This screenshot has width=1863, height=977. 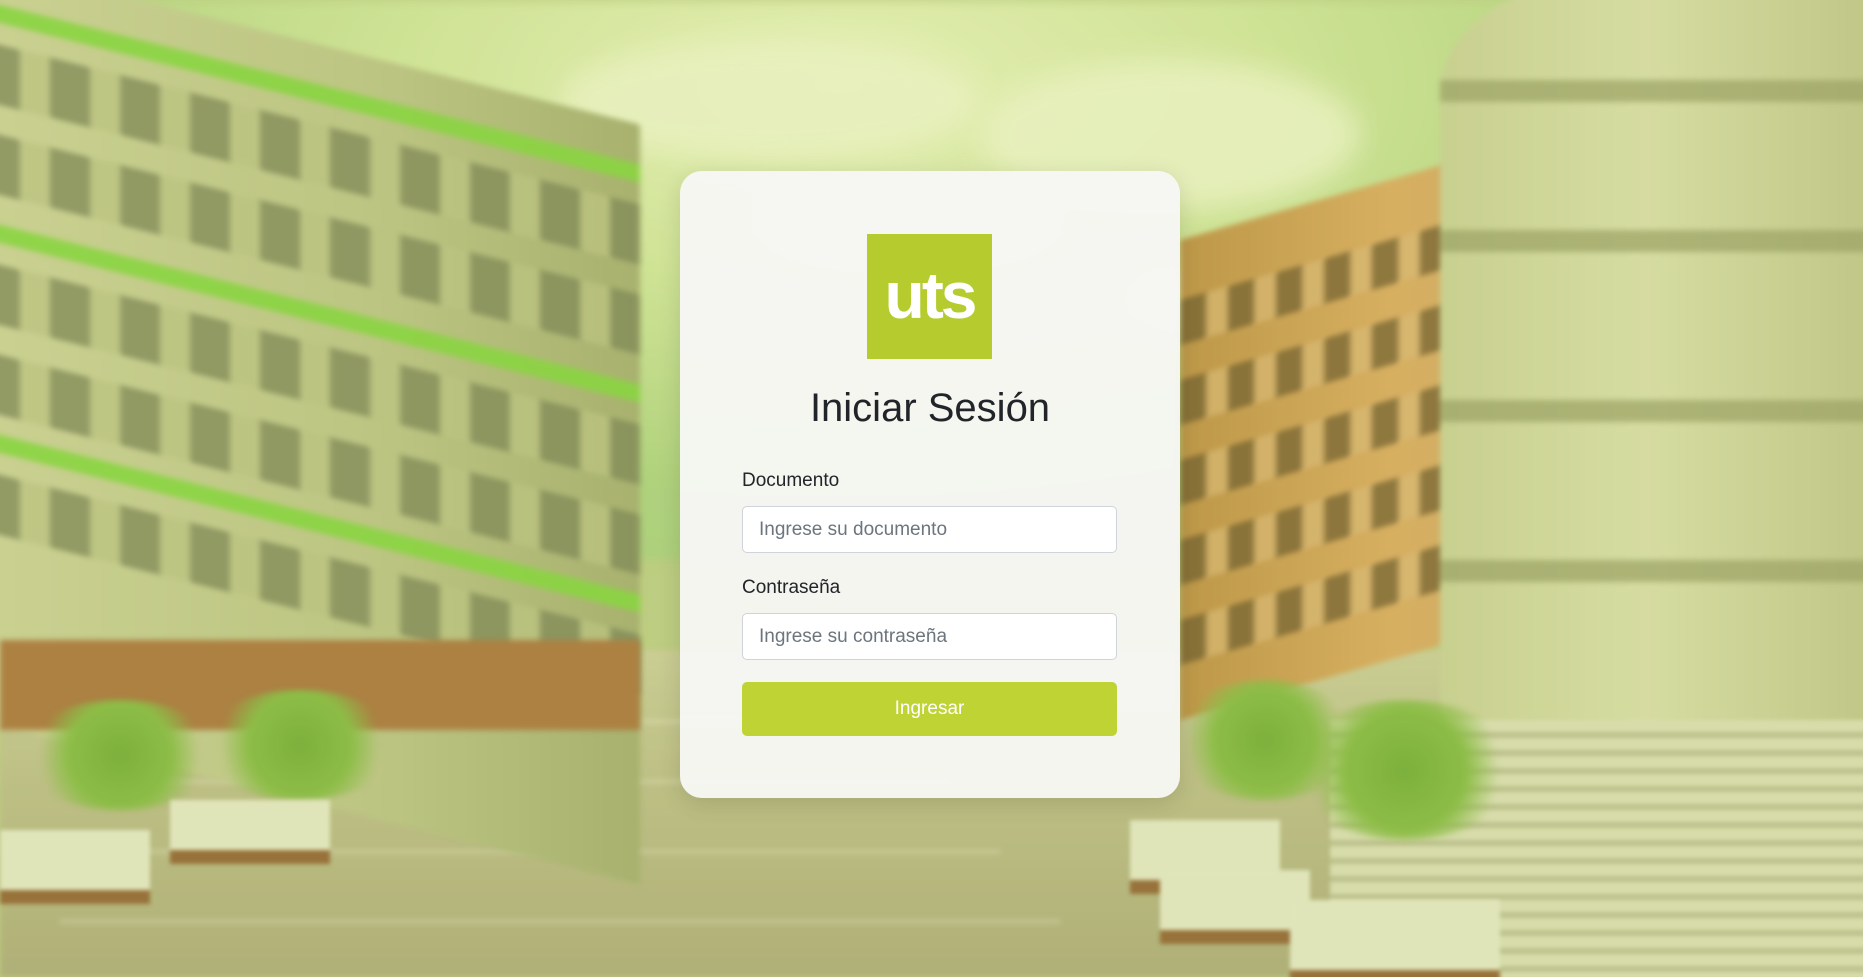 I want to click on document-input, so click(x=929, y=529).